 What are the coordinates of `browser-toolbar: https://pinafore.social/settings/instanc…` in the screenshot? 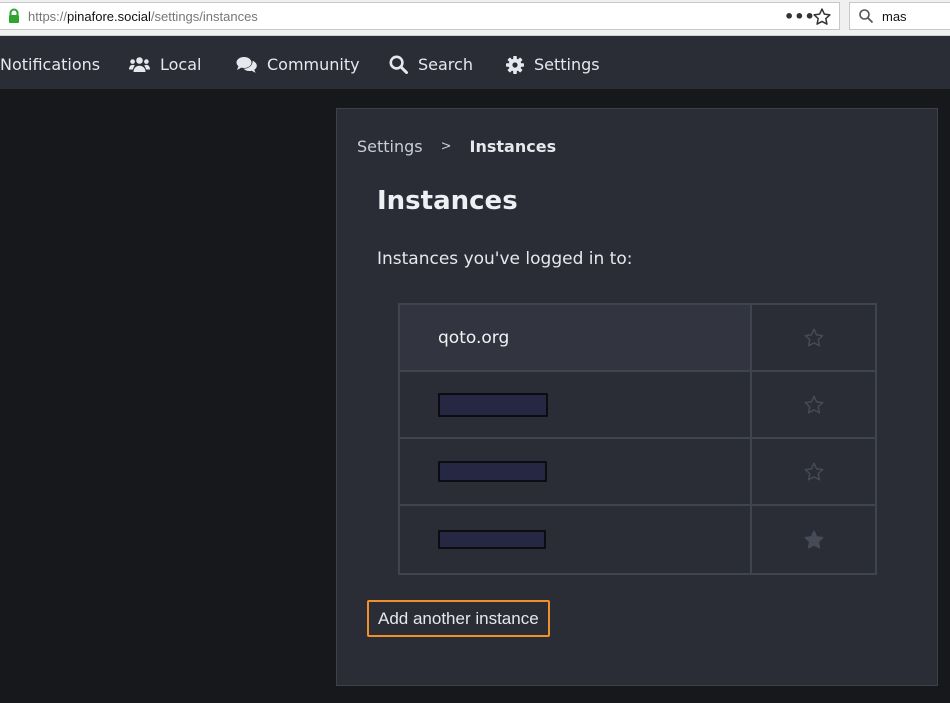 It's located at (475, 18).